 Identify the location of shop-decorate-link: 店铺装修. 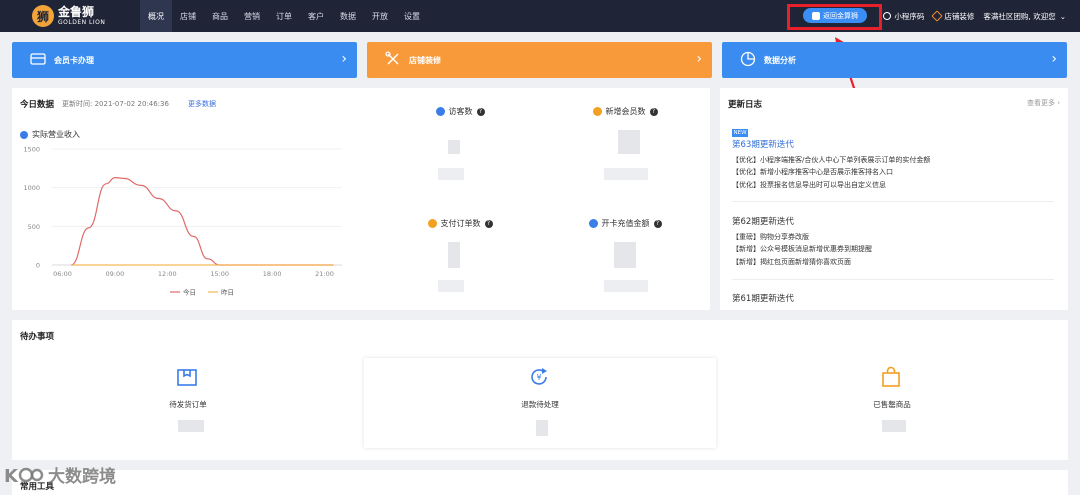
(952, 16).